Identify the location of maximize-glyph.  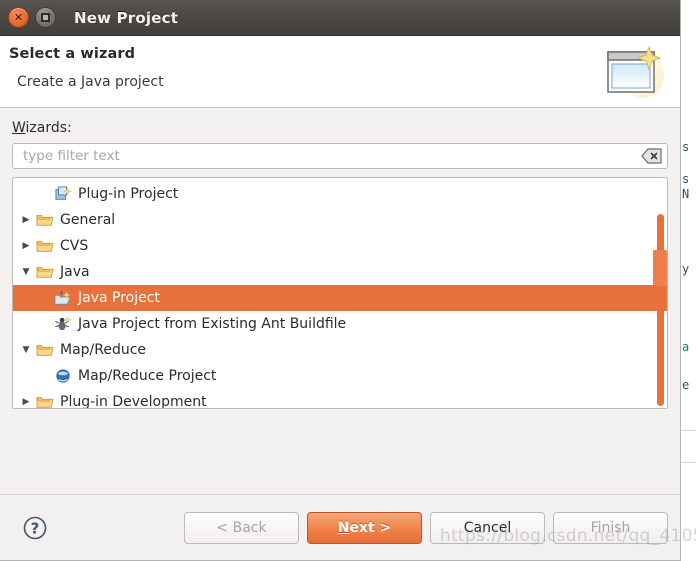
(45, 17).